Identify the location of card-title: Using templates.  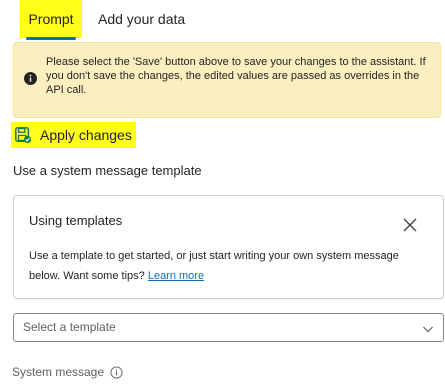
(76, 220).